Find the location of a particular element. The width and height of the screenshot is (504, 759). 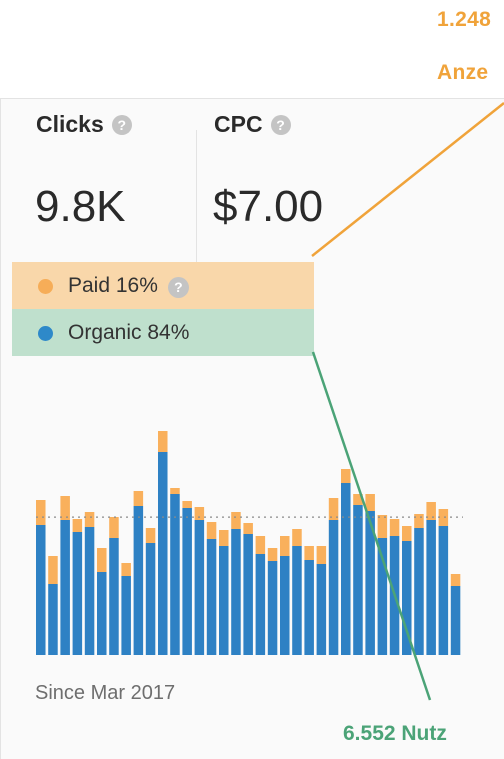

annotation-pointer-orange is located at coordinates (407, 179).